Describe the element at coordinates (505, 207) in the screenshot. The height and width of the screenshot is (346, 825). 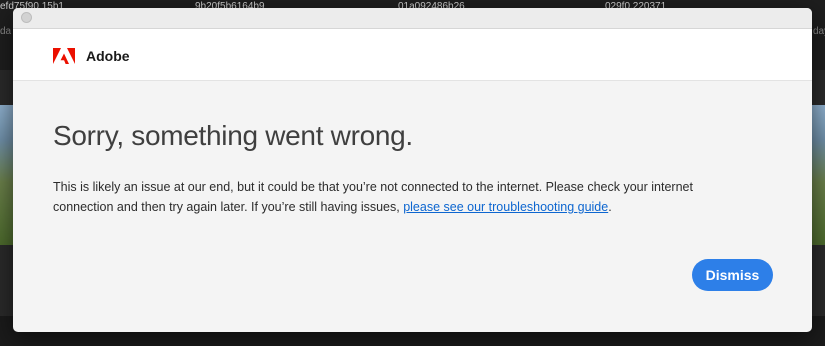
I see `troubleshooting-link: please see our troubleshooting guide` at that location.